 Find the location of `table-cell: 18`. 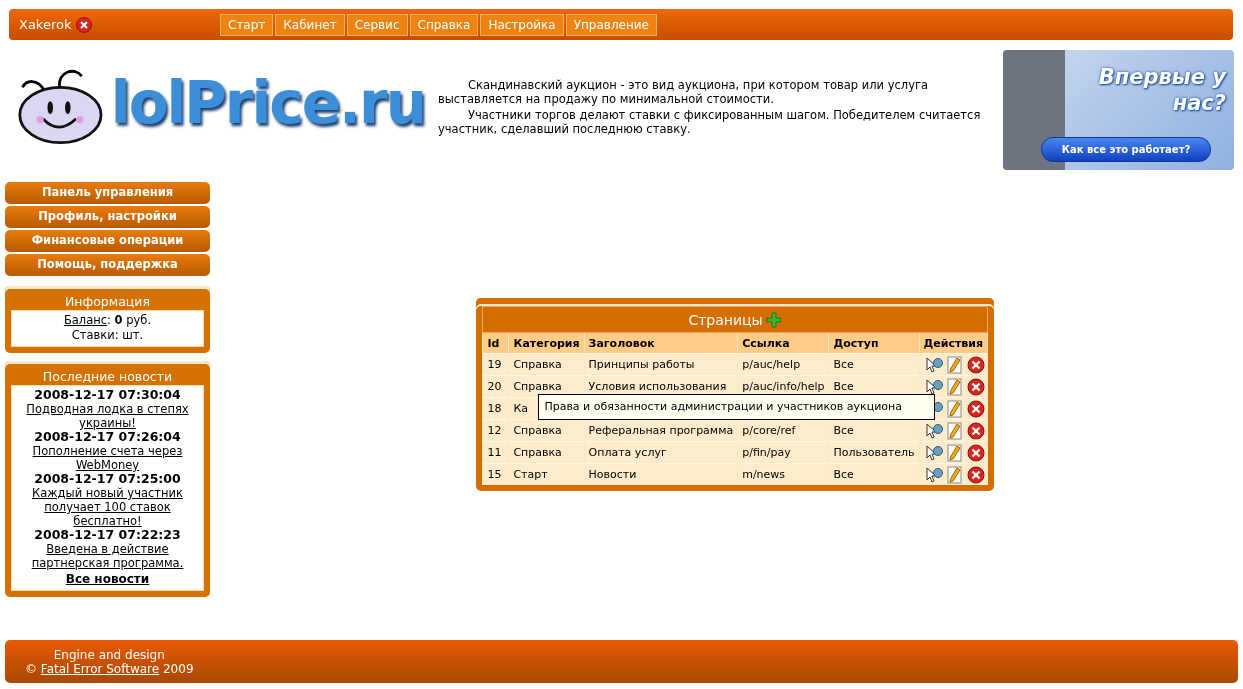

table-cell: 18 is located at coordinates (495, 408).